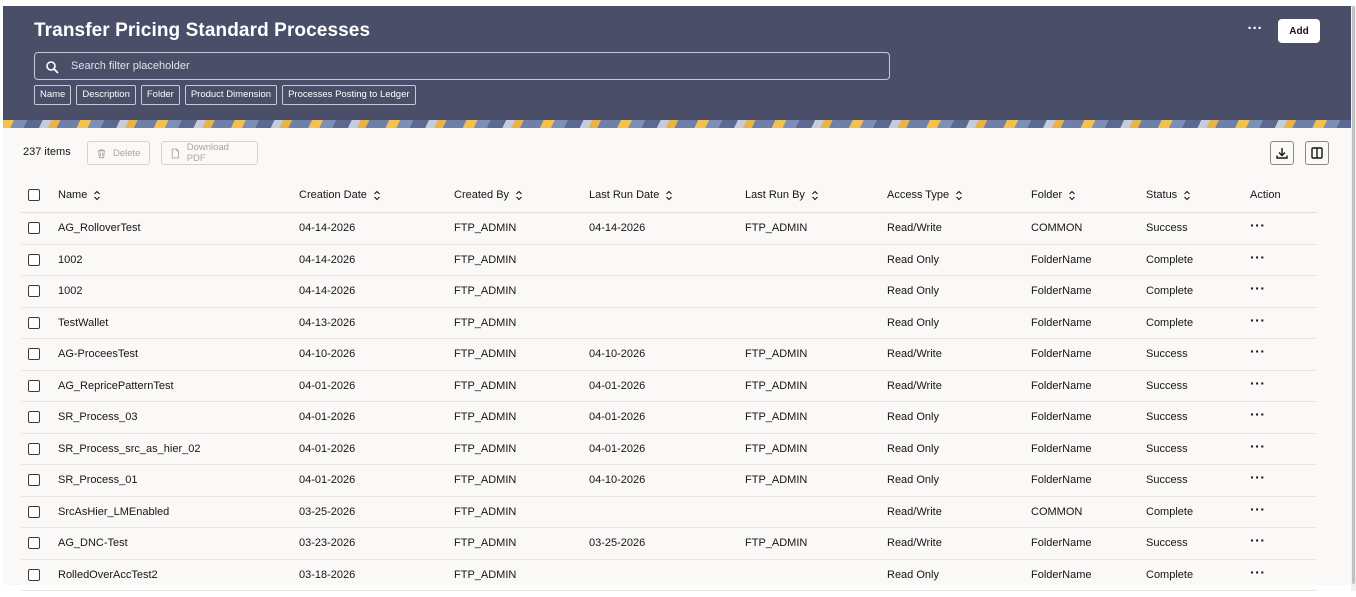 Image resolution: width=1356 pixels, height=597 pixels. I want to click on download-pdf-button: Download PDF, so click(209, 153).